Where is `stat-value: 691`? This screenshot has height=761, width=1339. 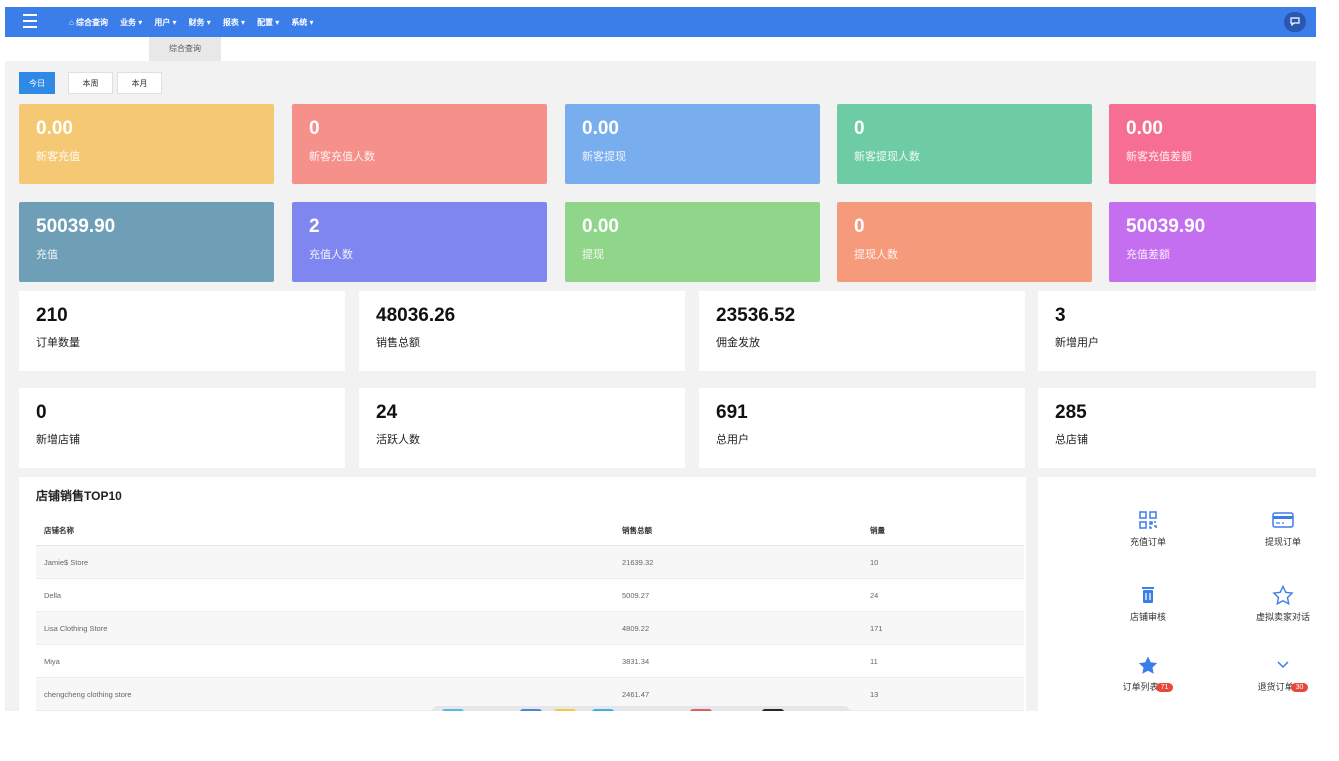
stat-value: 691 is located at coordinates (732, 412).